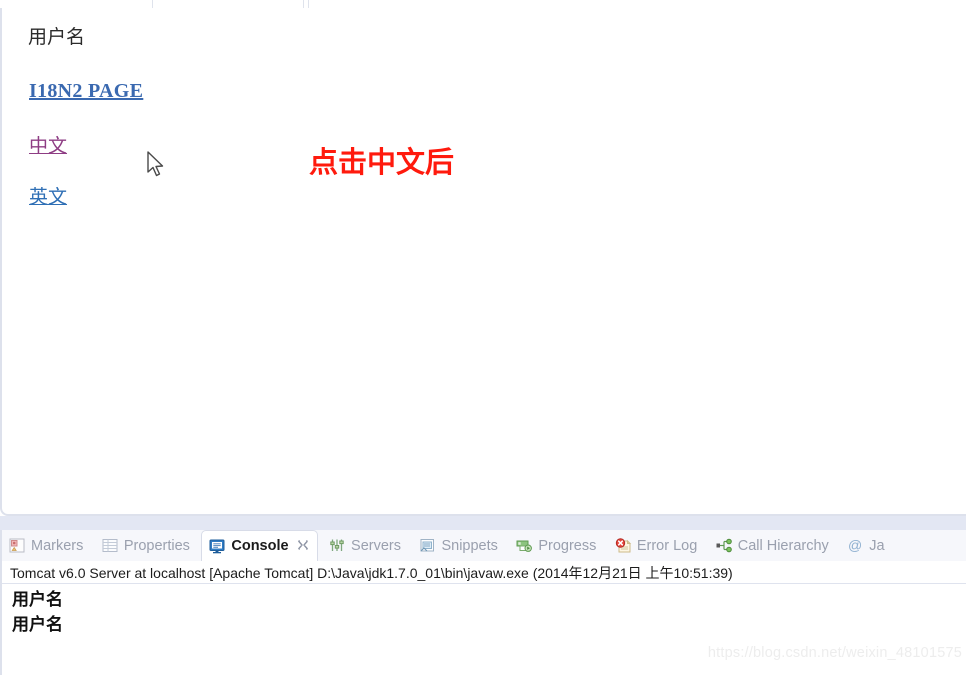  Describe the element at coordinates (155, 164) in the screenshot. I see `arrow-pointer-icon` at that location.